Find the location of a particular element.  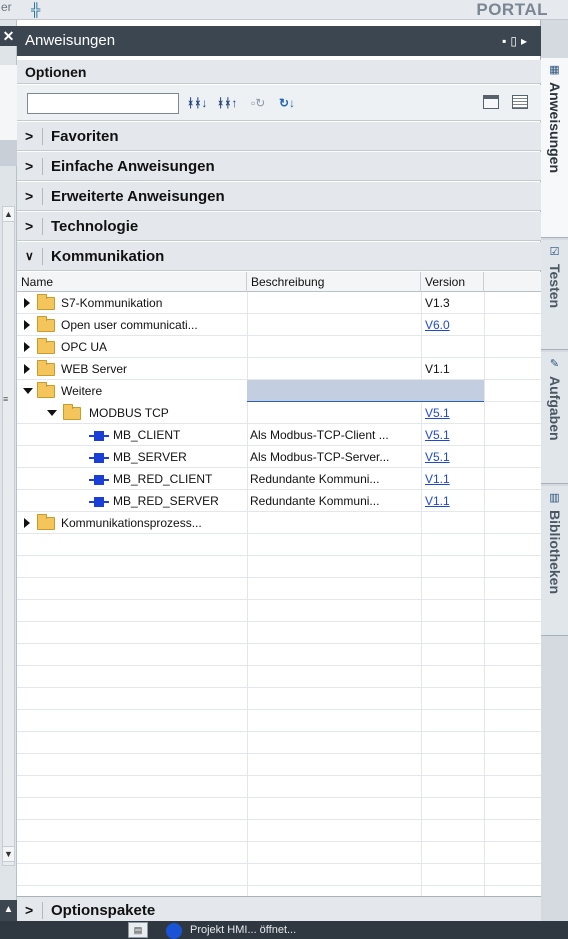

tree-row: WEB Server V1.1 is located at coordinates (279, 369).